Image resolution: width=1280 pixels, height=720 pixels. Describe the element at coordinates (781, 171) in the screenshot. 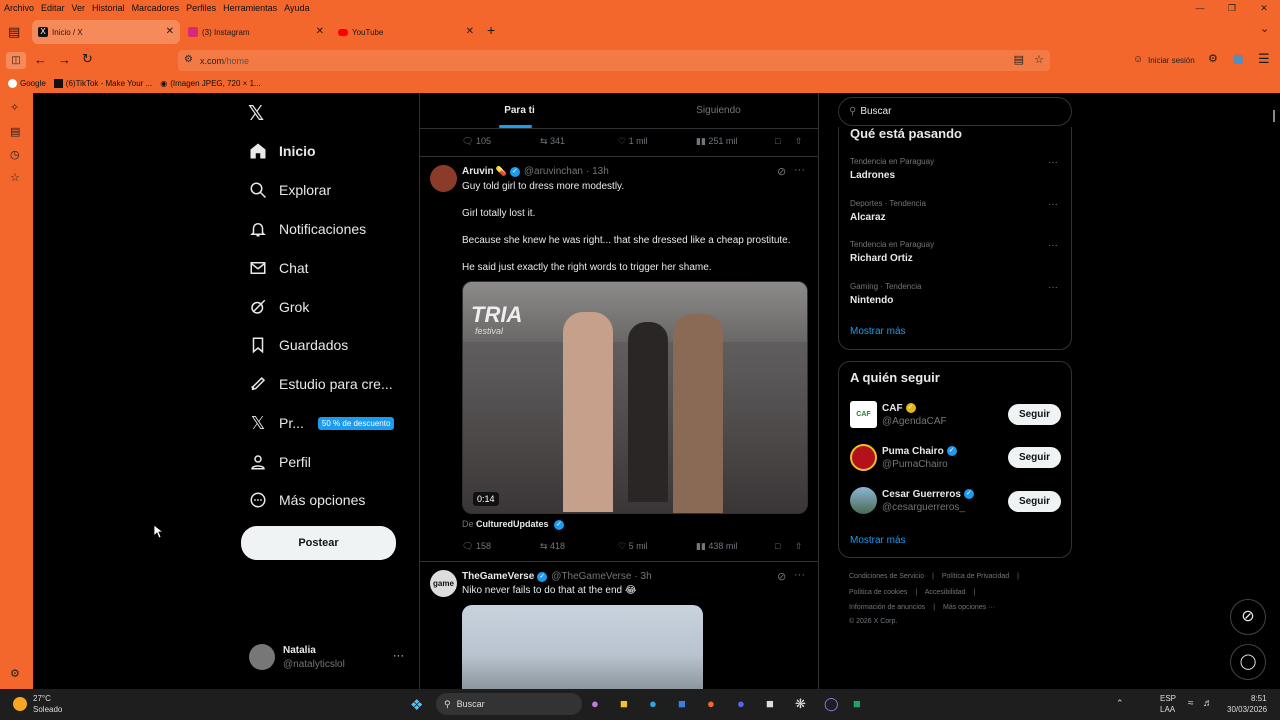

I see `grok-icon: ⊘` at that location.